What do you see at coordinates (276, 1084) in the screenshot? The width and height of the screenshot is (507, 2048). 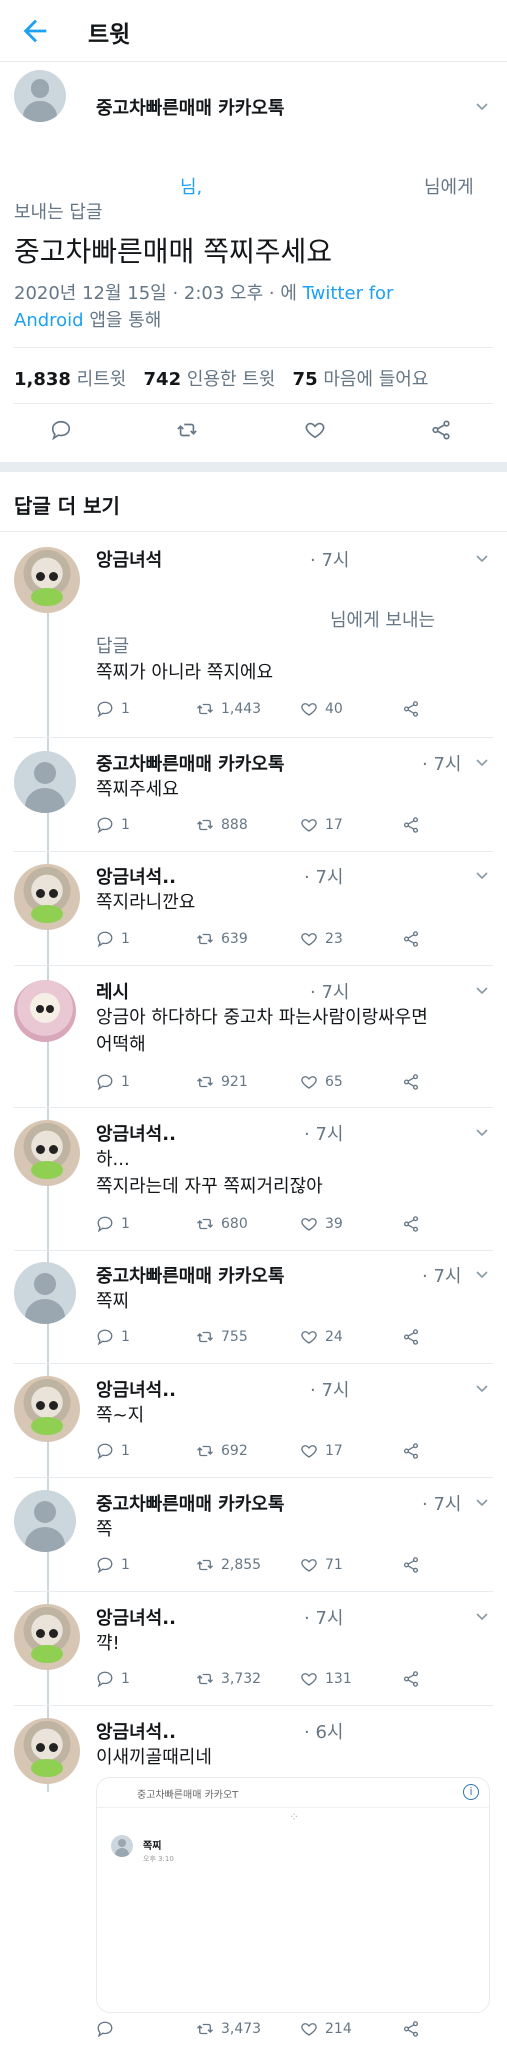 I see `reply-actions: 1 921 65` at bounding box center [276, 1084].